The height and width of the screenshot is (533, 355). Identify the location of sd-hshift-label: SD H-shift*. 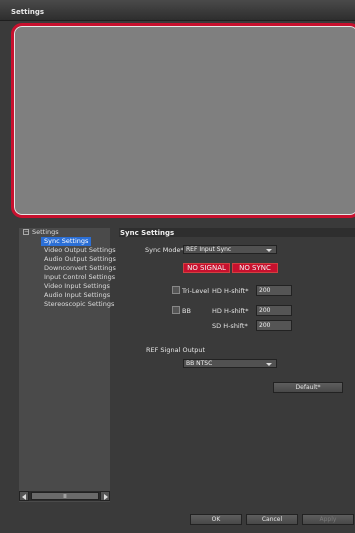
(230, 326).